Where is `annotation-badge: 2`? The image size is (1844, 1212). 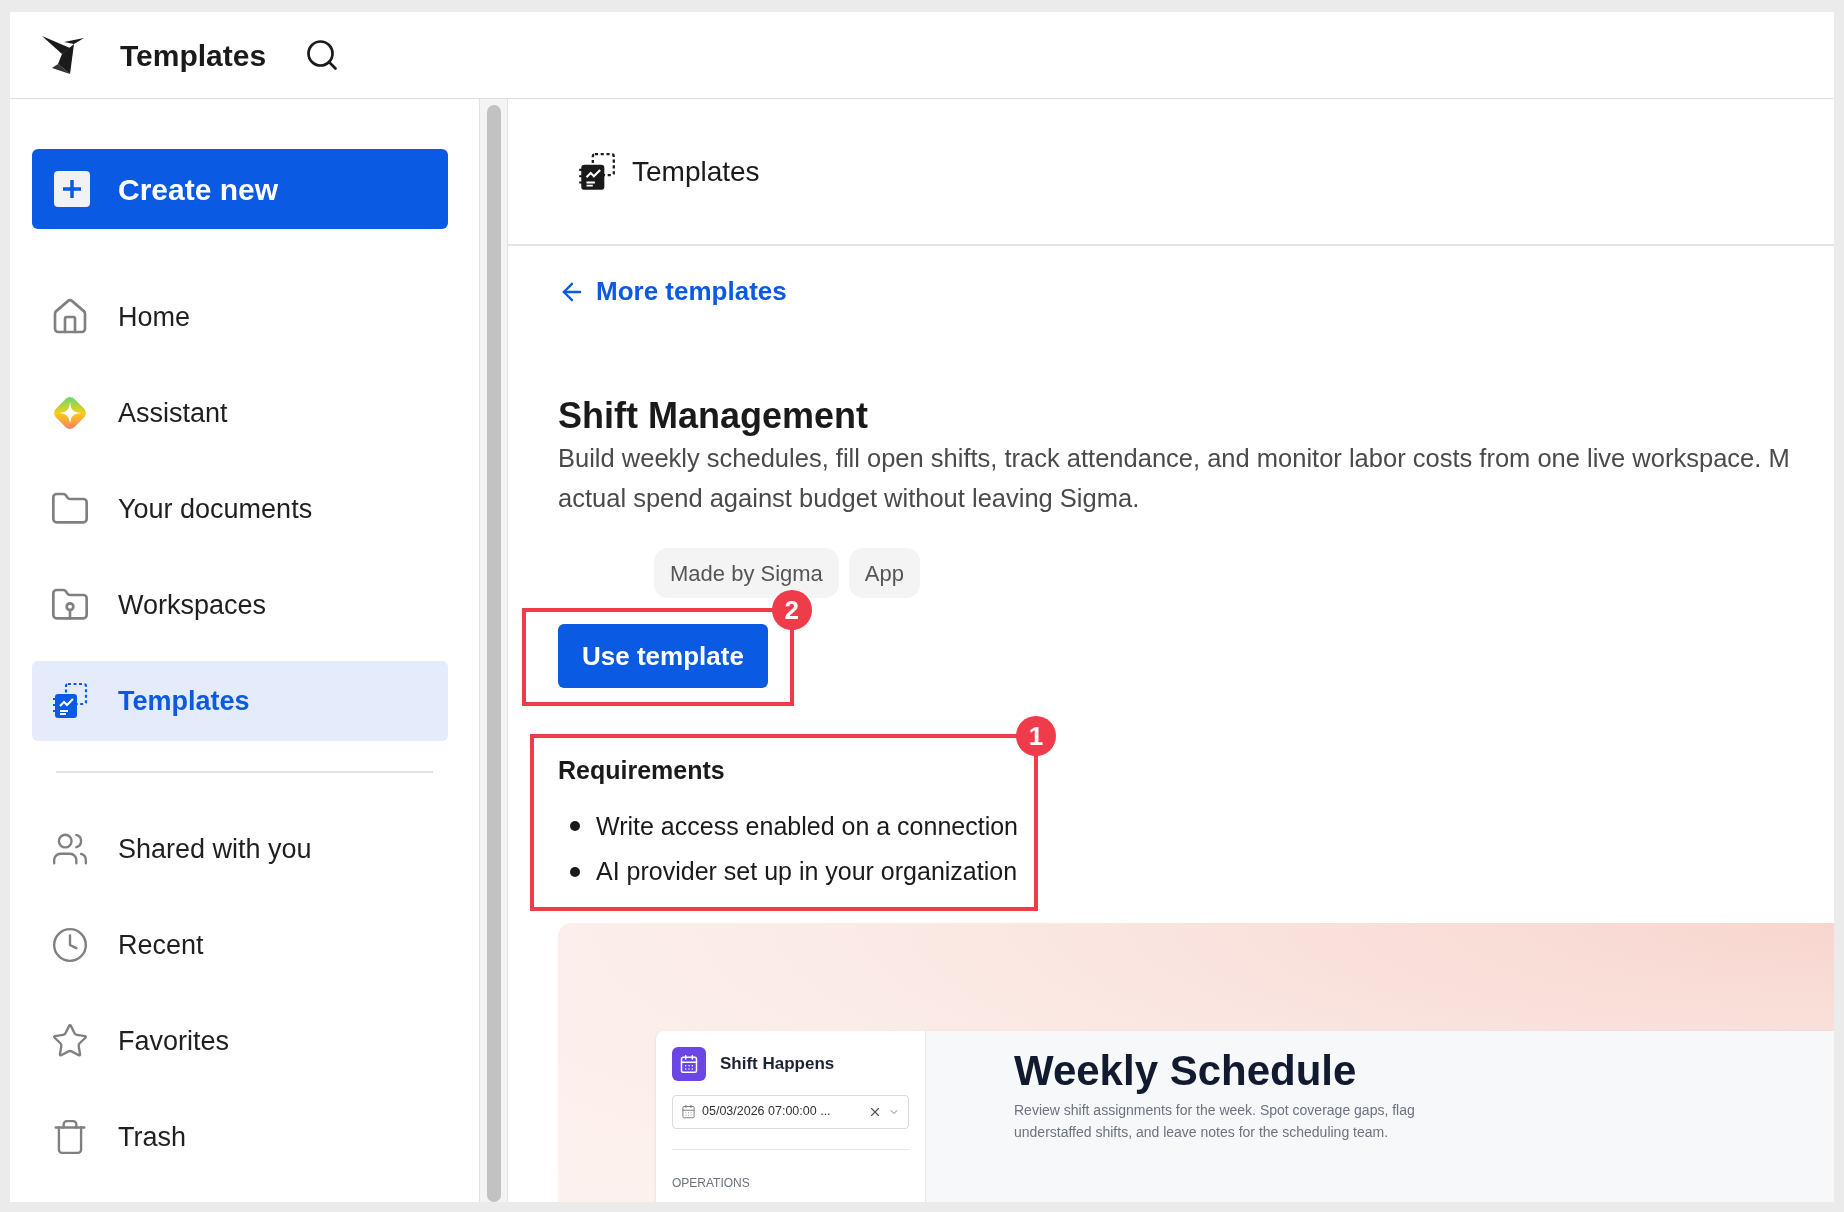 annotation-badge: 2 is located at coordinates (791, 610).